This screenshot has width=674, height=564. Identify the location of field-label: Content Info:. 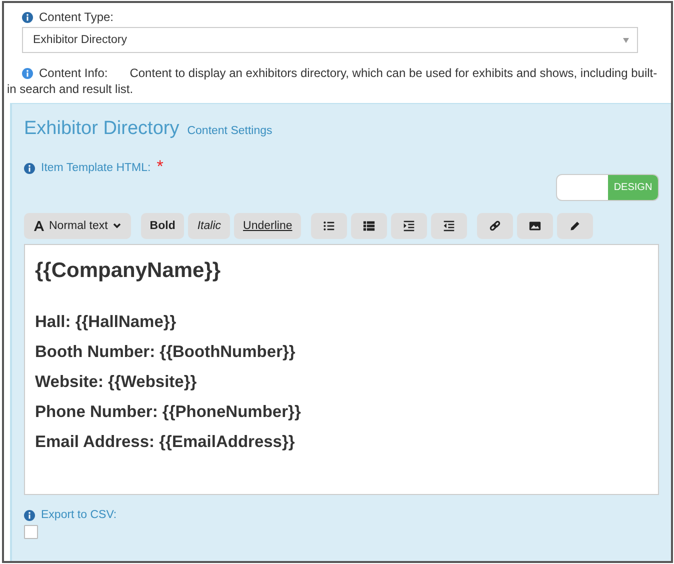
(73, 73).